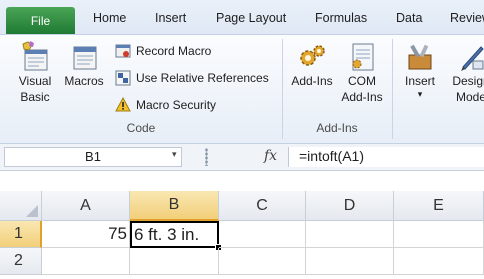 This screenshot has width=484, height=279. Describe the element at coordinates (35, 56) in the screenshot. I see `visual-basic-icon` at that location.